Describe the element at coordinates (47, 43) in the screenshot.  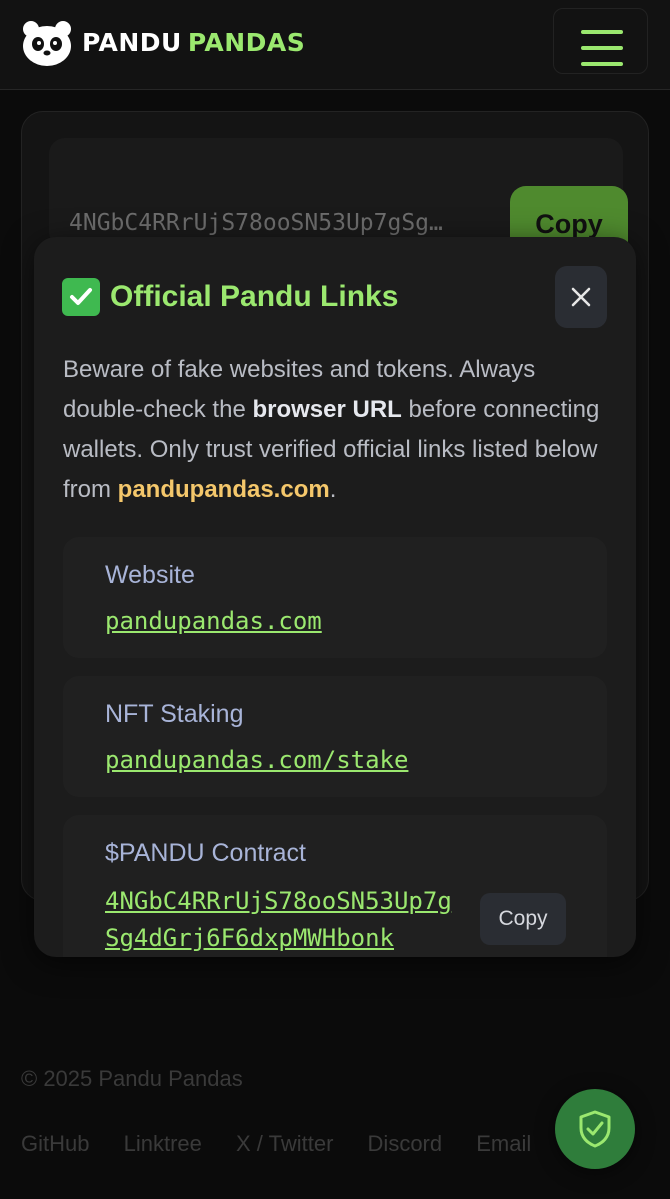
I see `panda-face-icon` at that location.